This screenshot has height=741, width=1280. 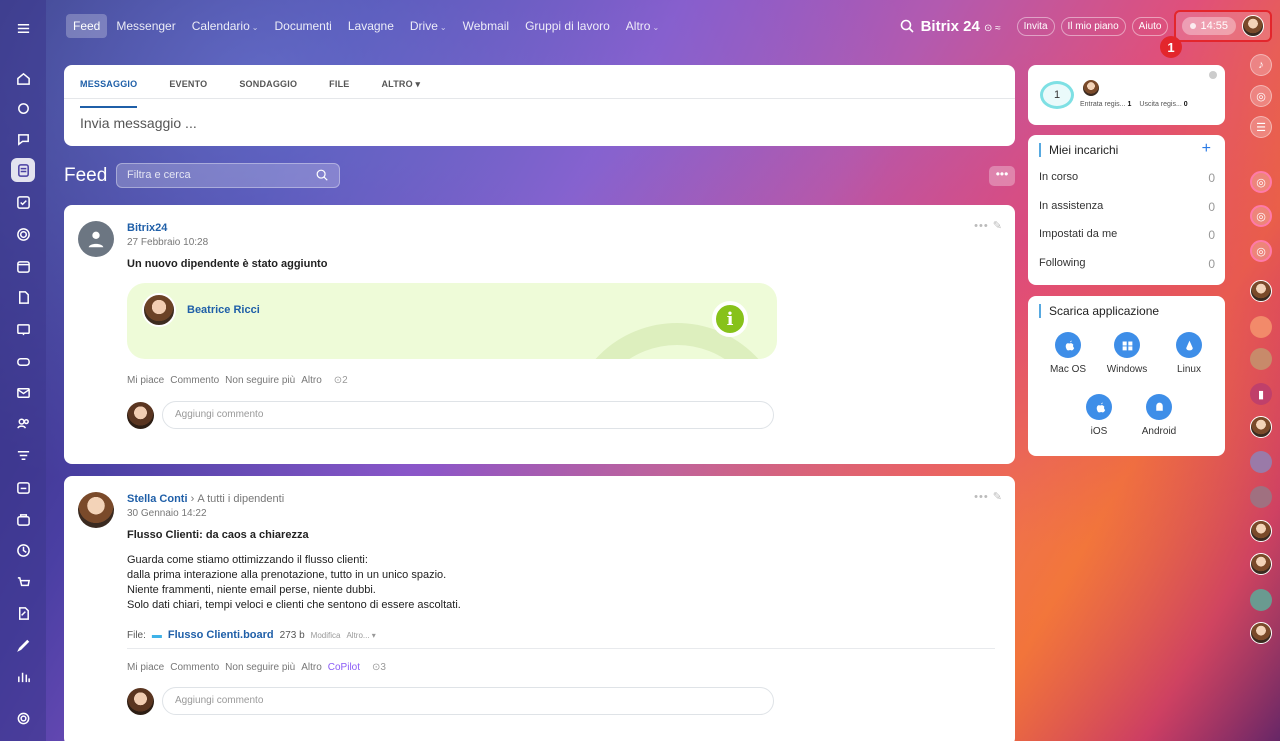 What do you see at coordinates (1150, 26) in the screenshot?
I see `help-button: Aiuto` at bounding box center [1150, 26].